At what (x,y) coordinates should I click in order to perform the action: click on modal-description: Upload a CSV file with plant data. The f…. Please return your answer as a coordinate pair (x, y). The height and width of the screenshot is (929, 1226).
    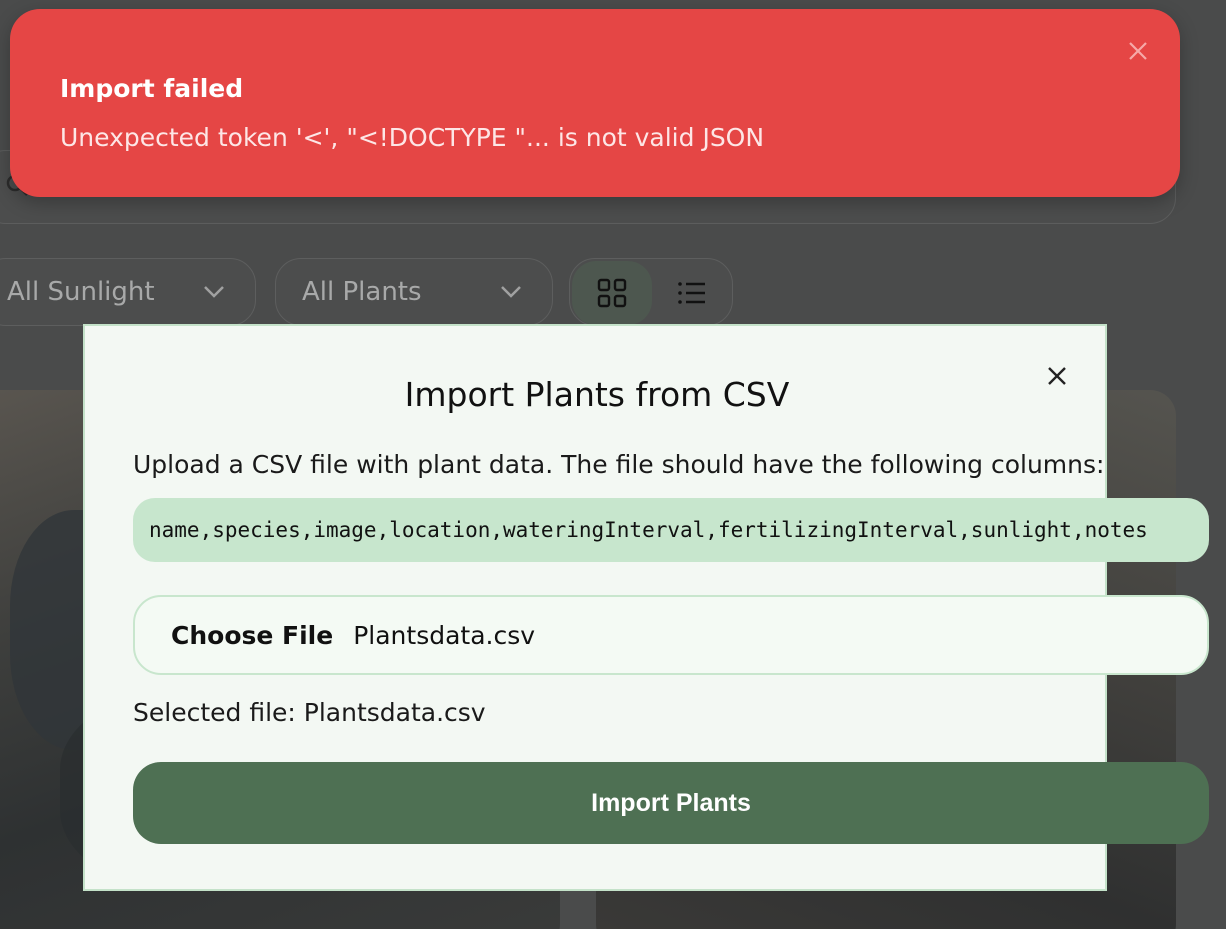
    Looking at the image, I should click on (619, 464).